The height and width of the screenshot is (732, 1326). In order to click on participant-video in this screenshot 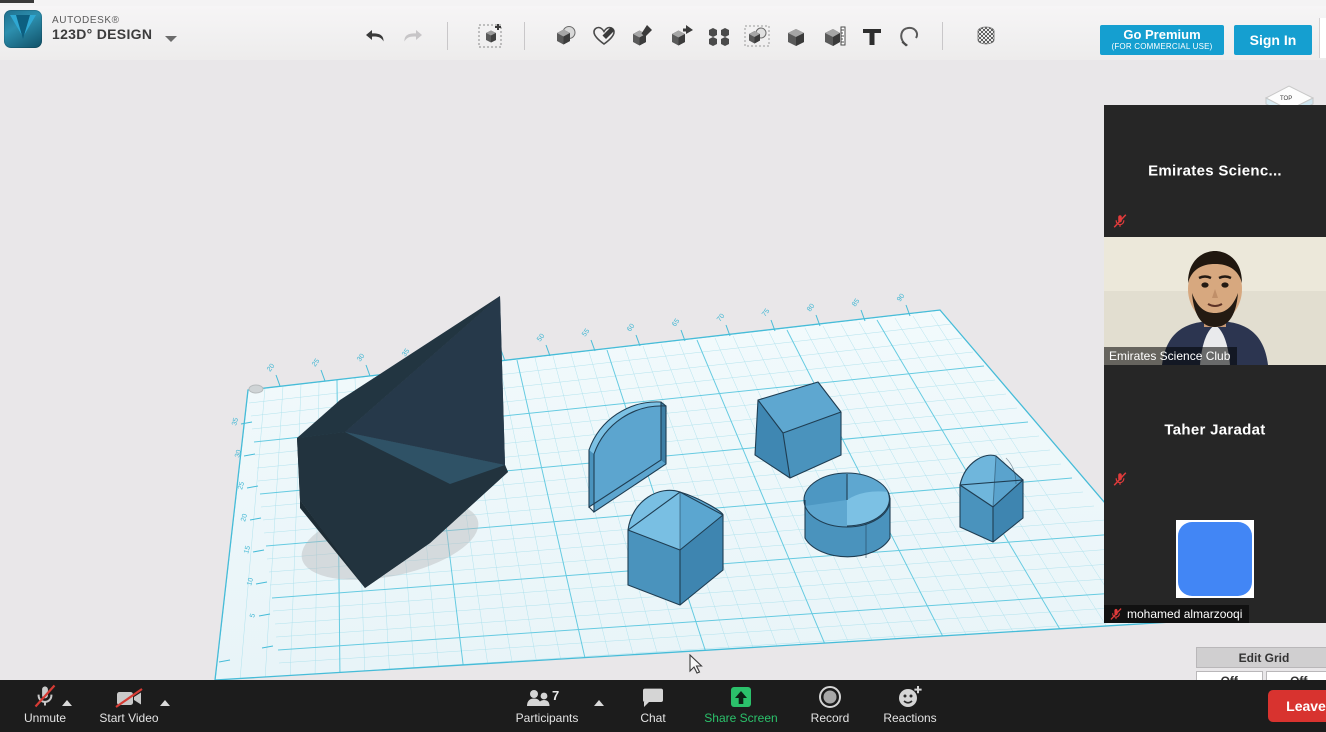, I will do `click(1215, 301)`.